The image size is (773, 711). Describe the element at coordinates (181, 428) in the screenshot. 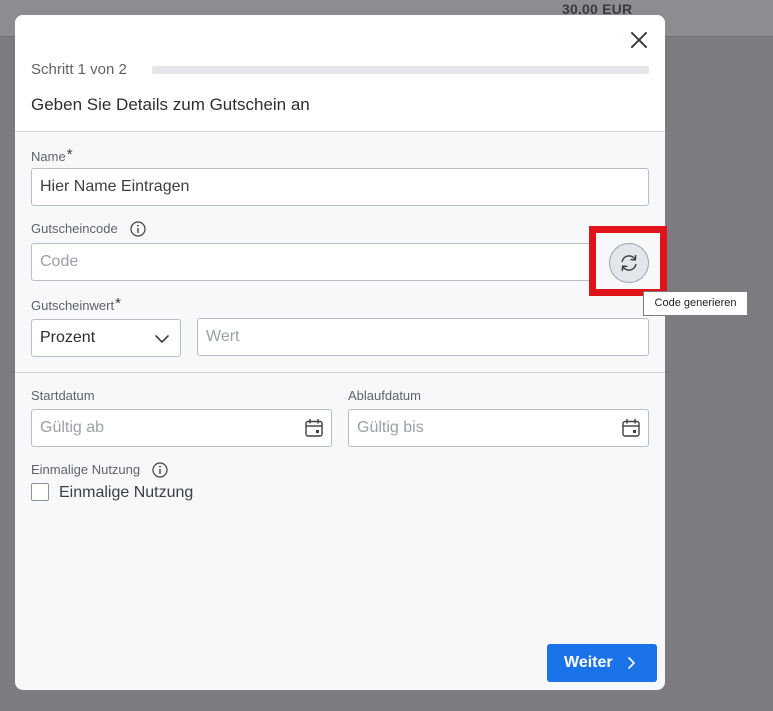

I see `start-date-input` at that location.